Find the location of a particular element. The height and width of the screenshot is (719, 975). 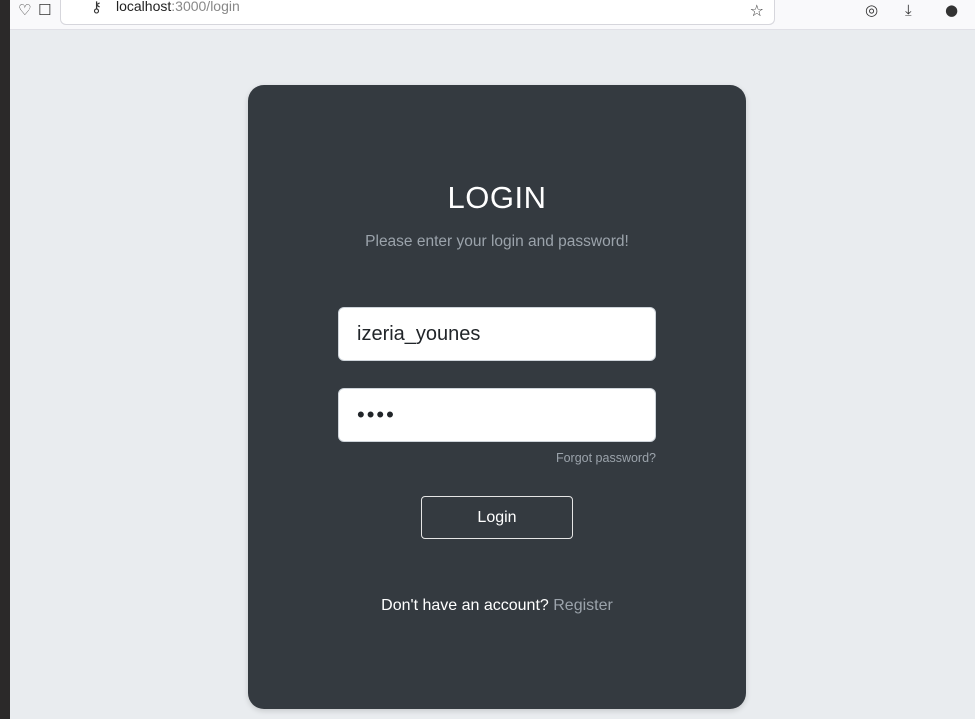

download-icon: ⤓ is located at coordinates (908, 10).